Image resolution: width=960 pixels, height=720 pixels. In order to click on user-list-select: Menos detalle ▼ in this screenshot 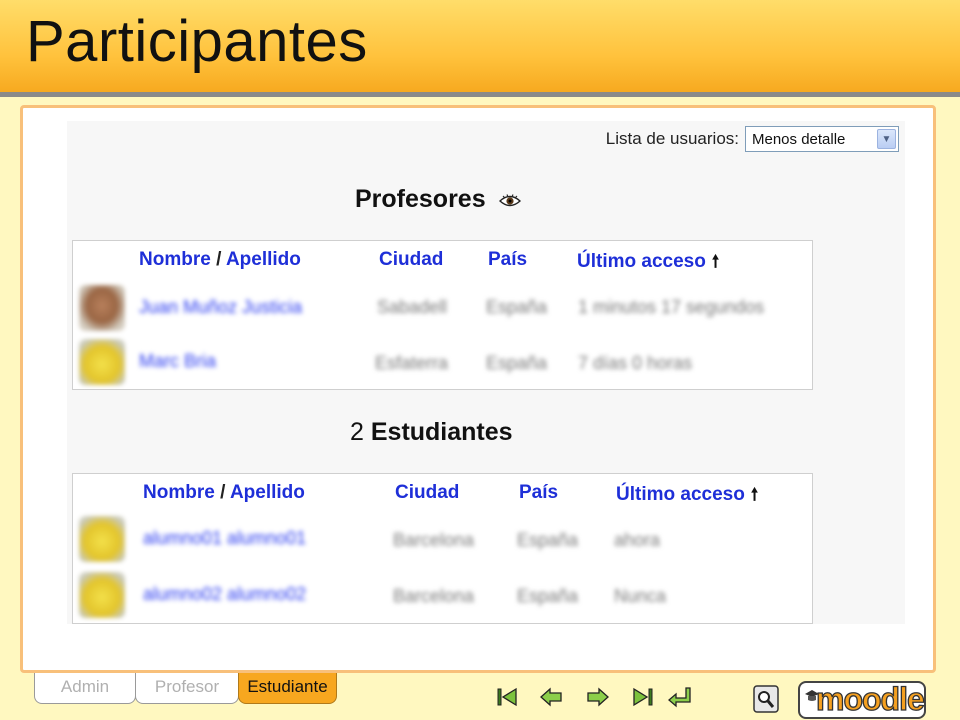, I will do `click(822, 139)`.